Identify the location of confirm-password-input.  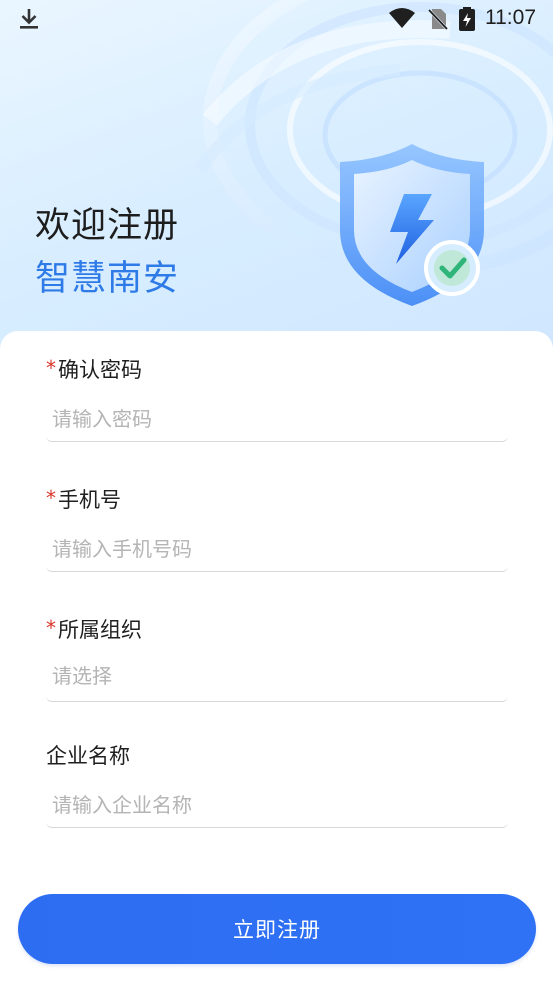
(277, 419).